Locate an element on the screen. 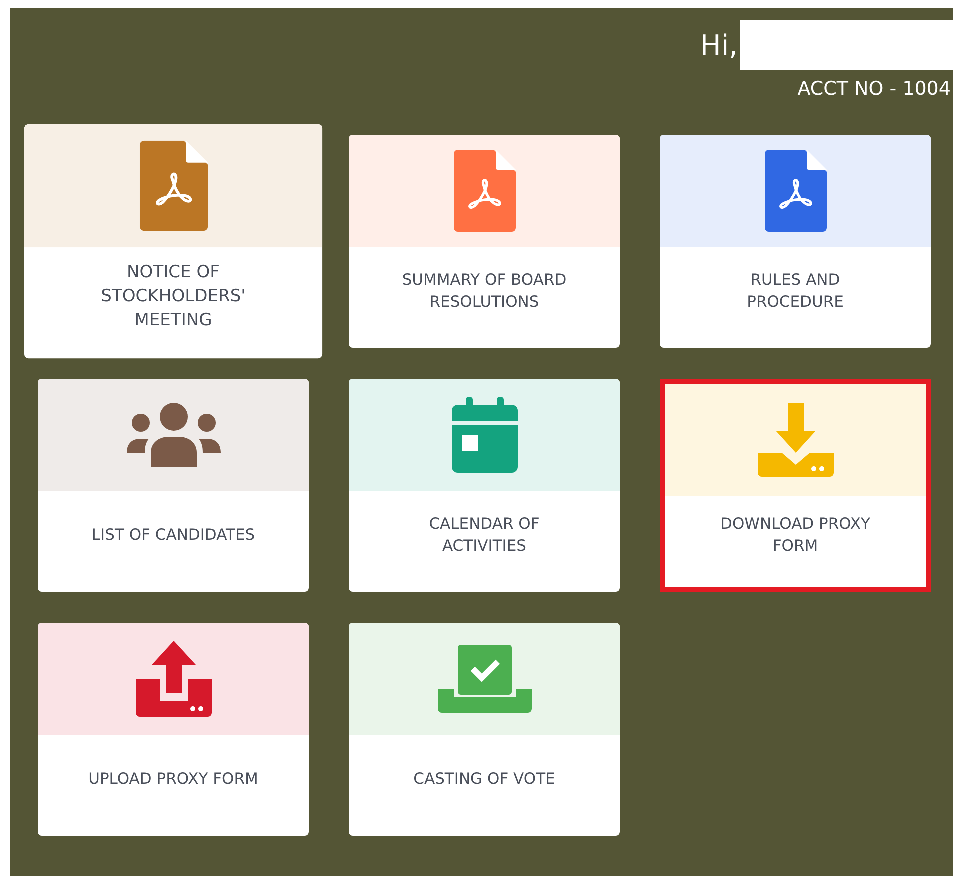 This screenshot has height=876, width=953. menu-card: RULES AND PROCEDURE is located at coordinates (795, 241).